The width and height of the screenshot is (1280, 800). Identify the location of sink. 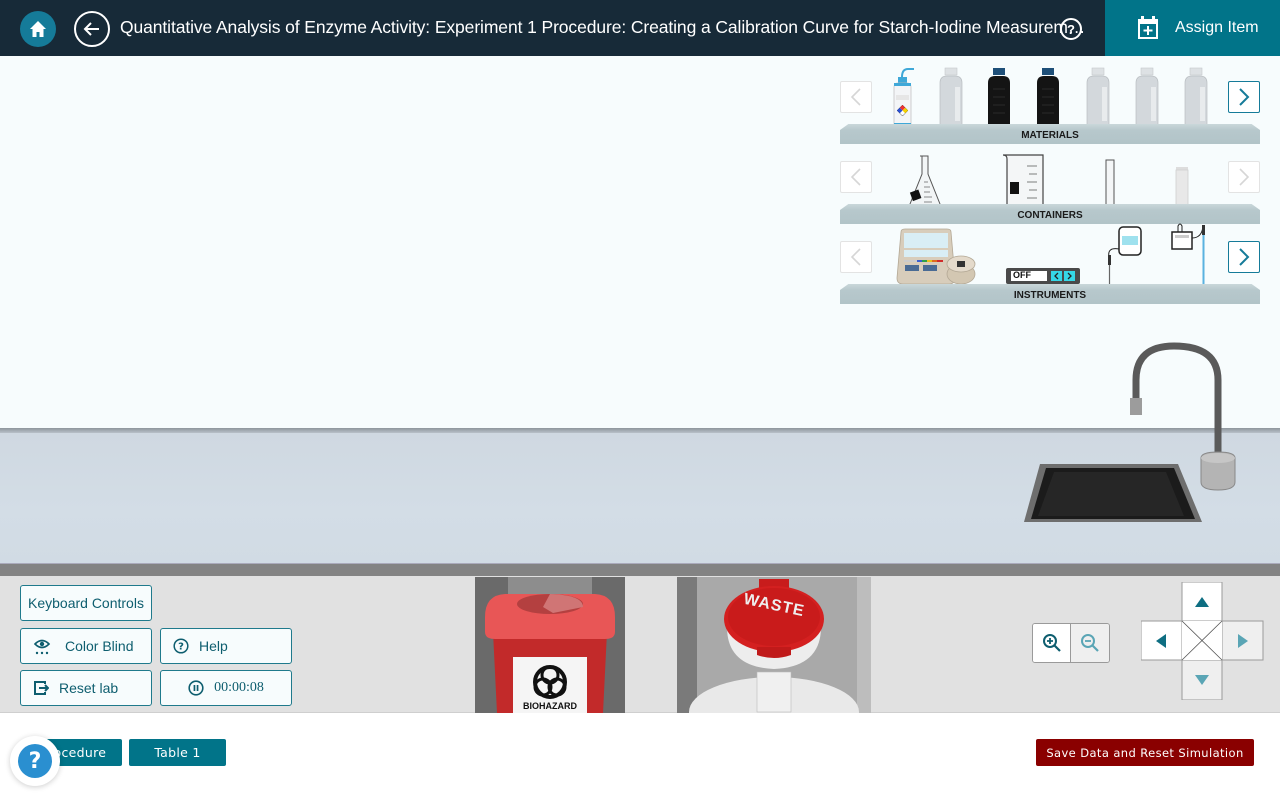
(1113, 494).